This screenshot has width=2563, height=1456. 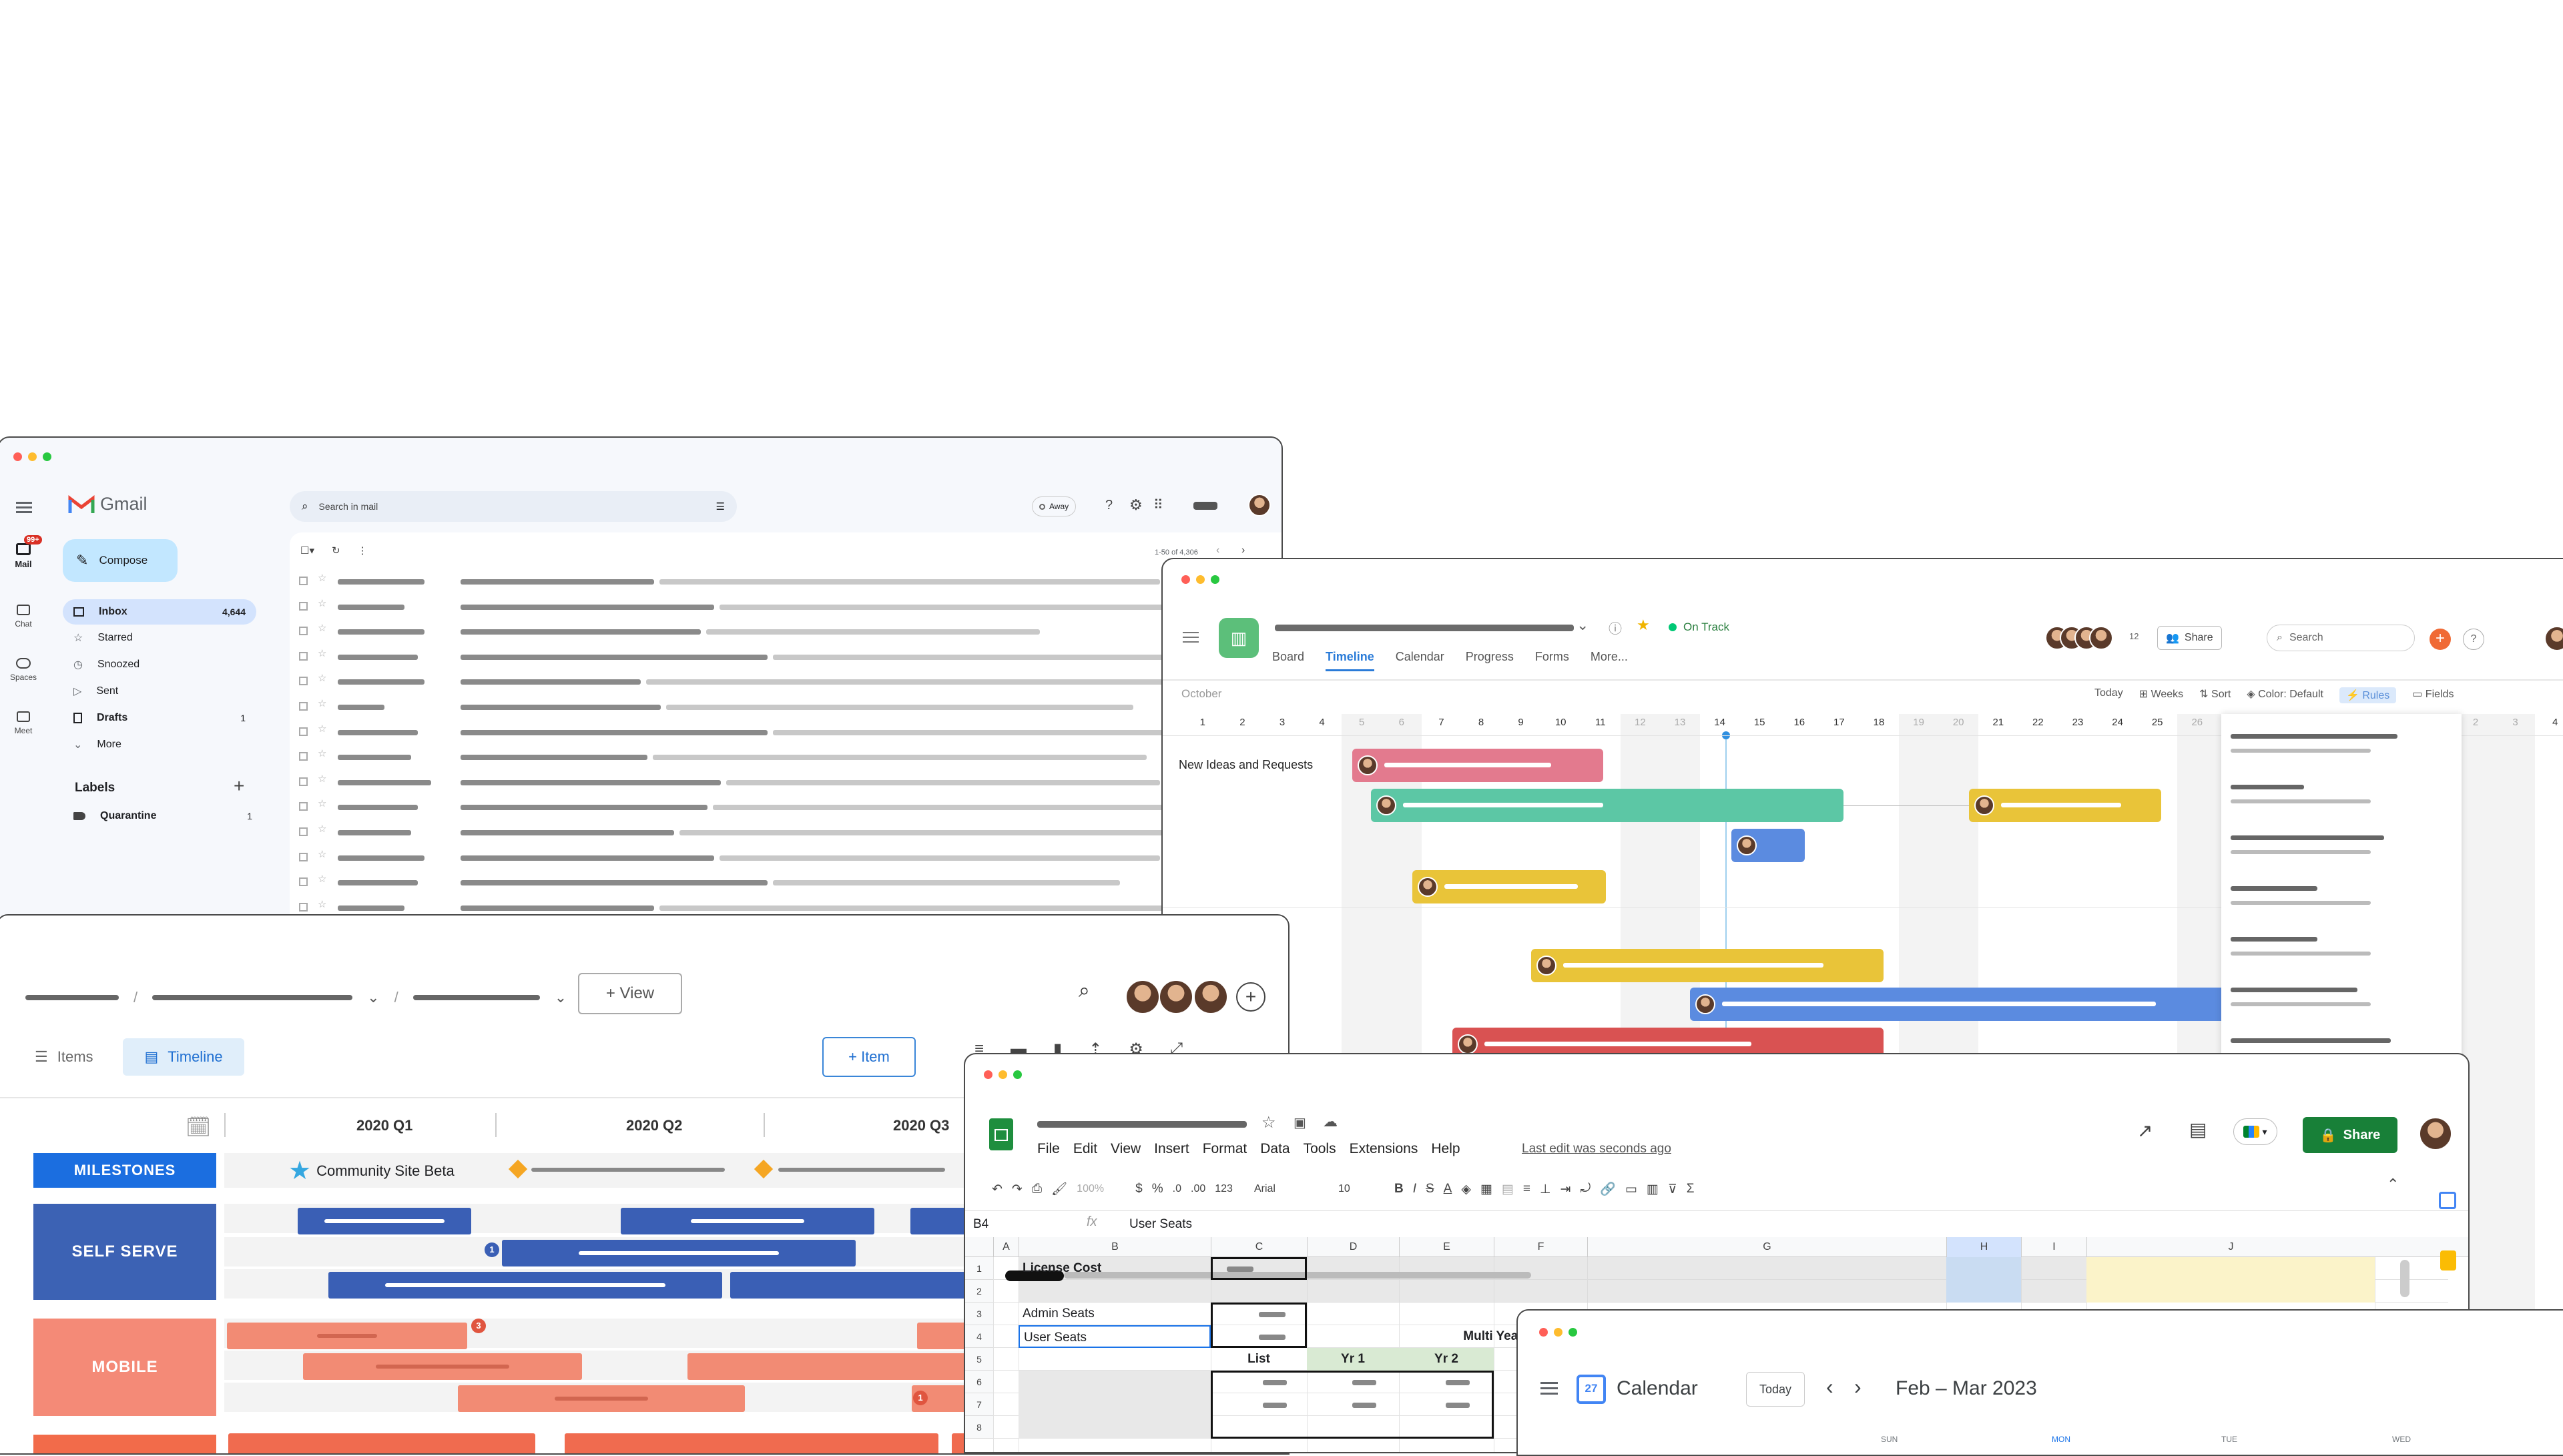 I want to click on fill-color-icon: ◈, so click(x=1466, y=1189).